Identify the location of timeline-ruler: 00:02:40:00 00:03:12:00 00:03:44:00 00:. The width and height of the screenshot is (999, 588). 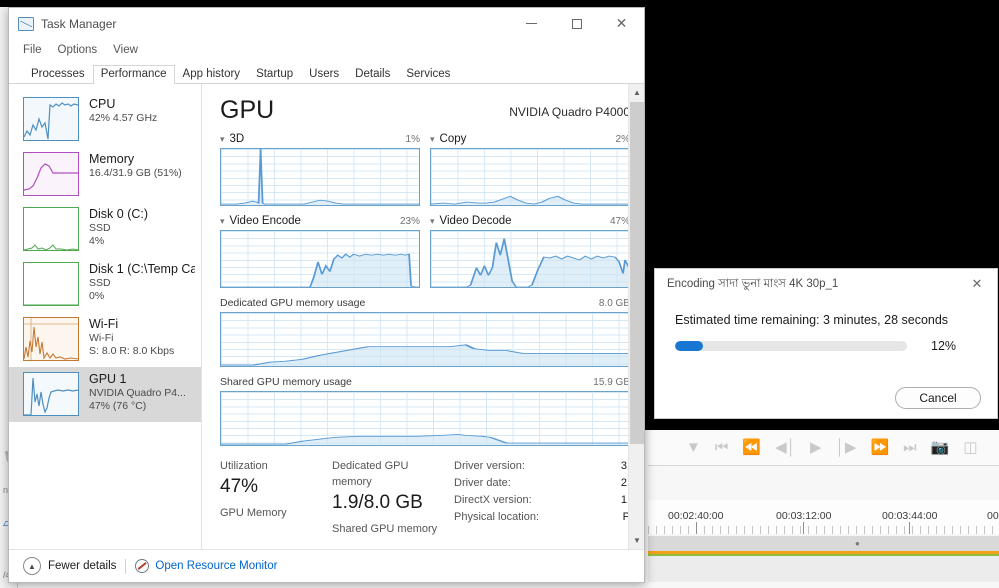
(823, 517).